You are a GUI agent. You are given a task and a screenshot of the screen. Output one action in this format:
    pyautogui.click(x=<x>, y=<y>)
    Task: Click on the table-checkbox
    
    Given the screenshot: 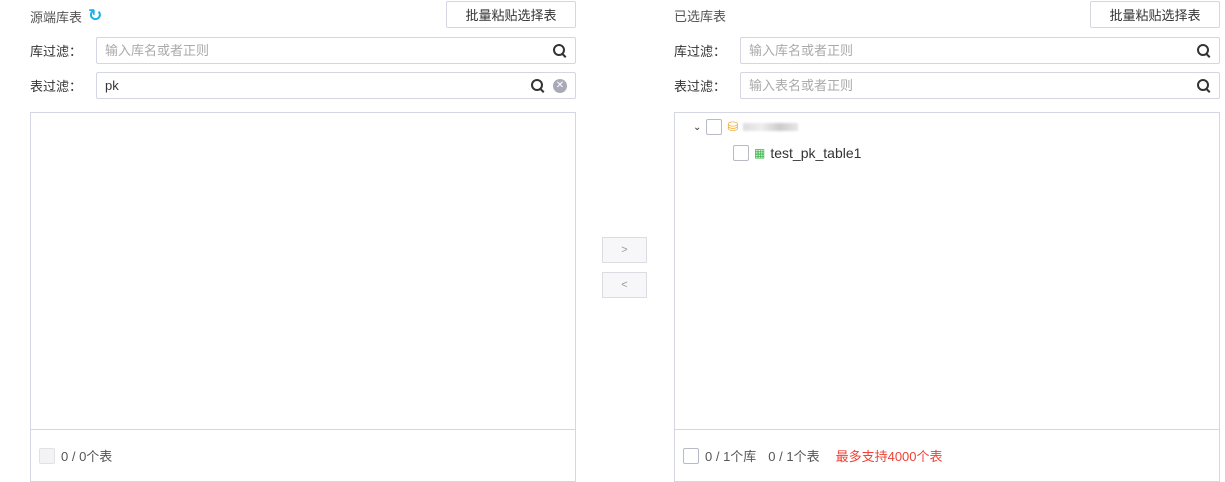 What is the action you would take?
    pyautogui.click(x=741, y=153)
    